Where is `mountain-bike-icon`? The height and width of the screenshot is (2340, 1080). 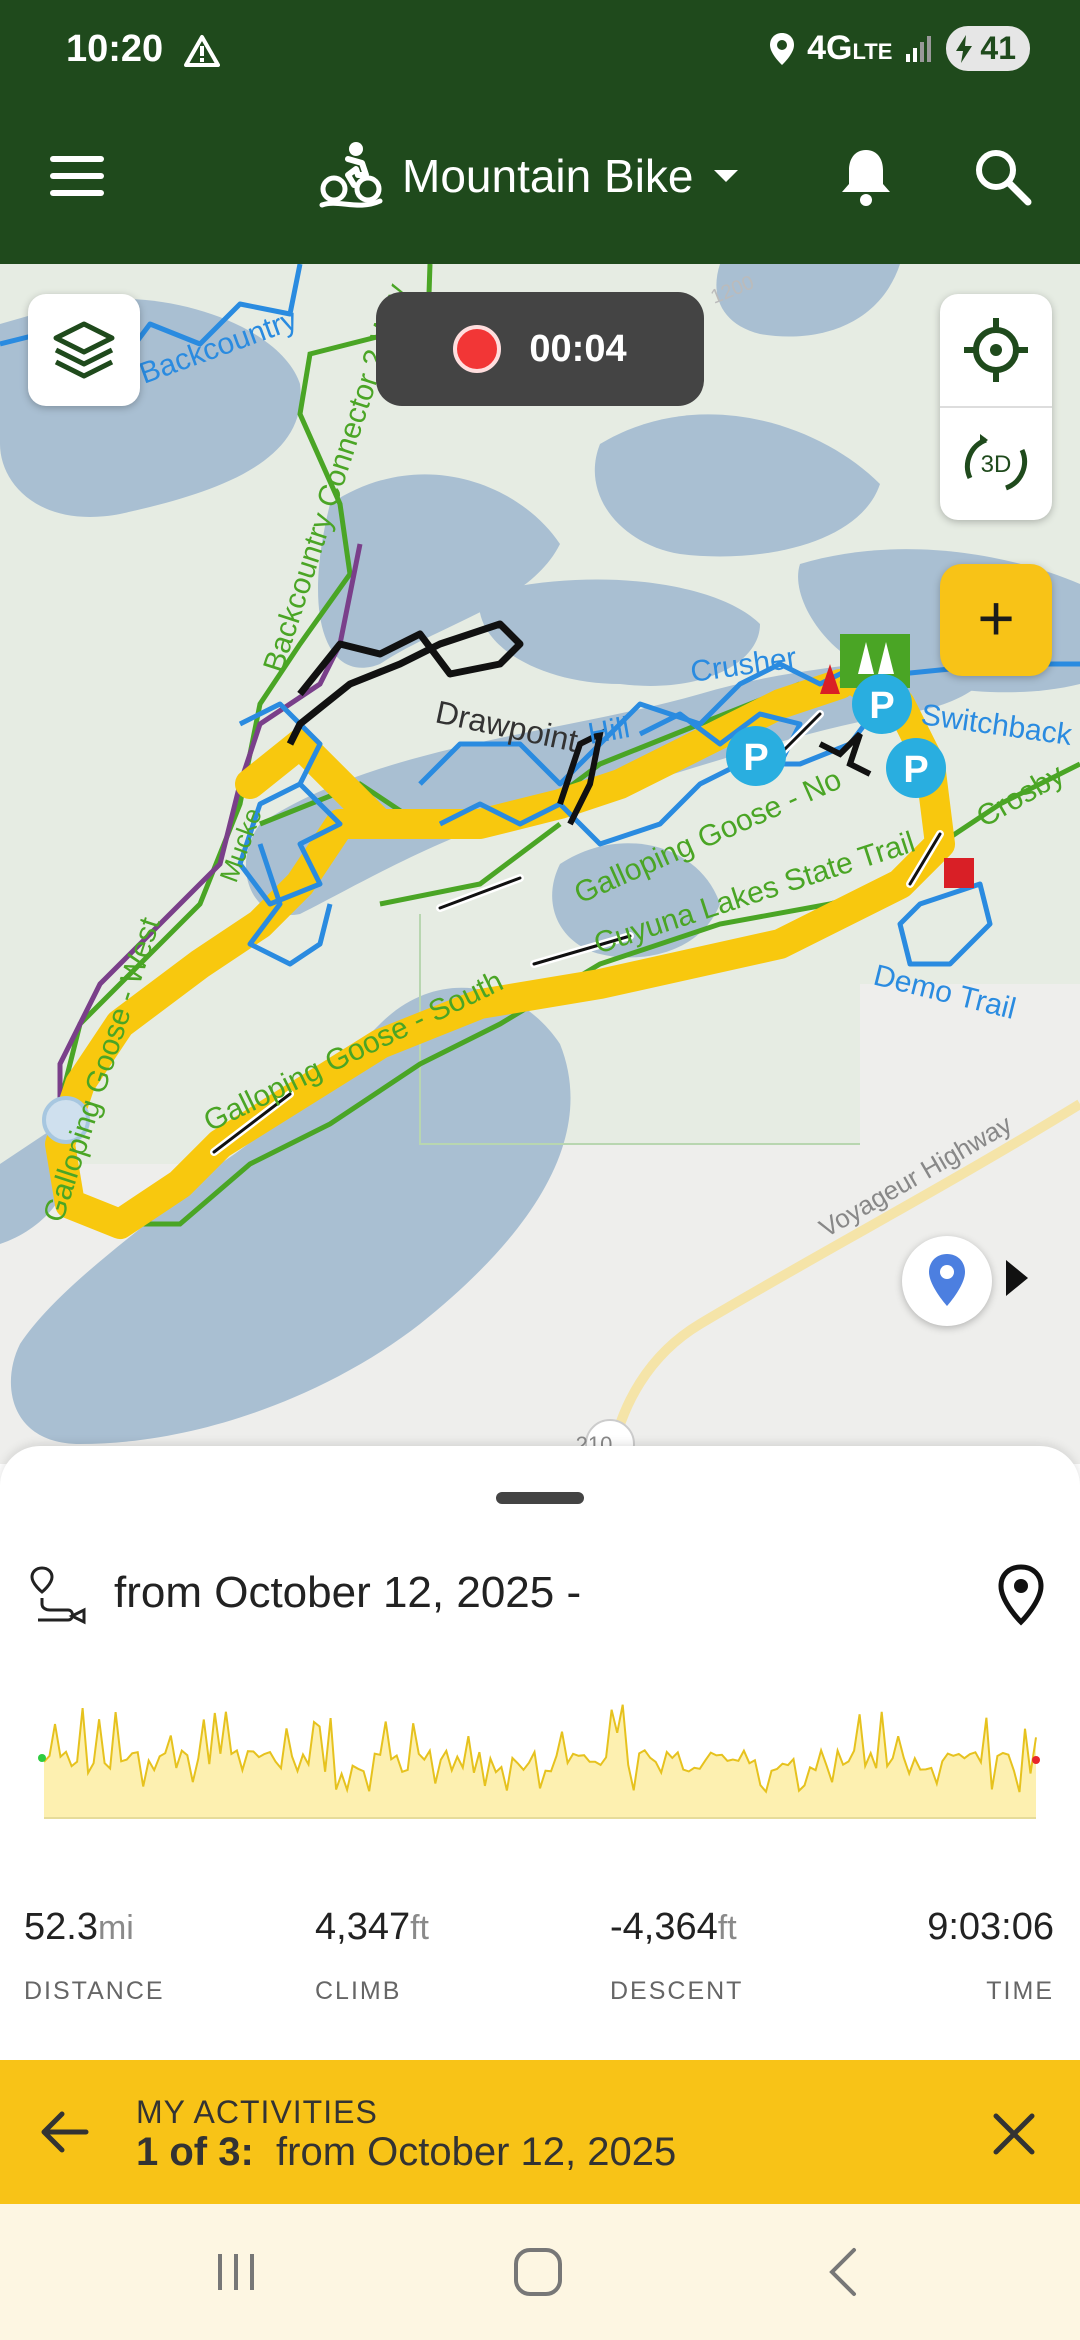
mountain-bike-icon is located at coordinates (351, 175).